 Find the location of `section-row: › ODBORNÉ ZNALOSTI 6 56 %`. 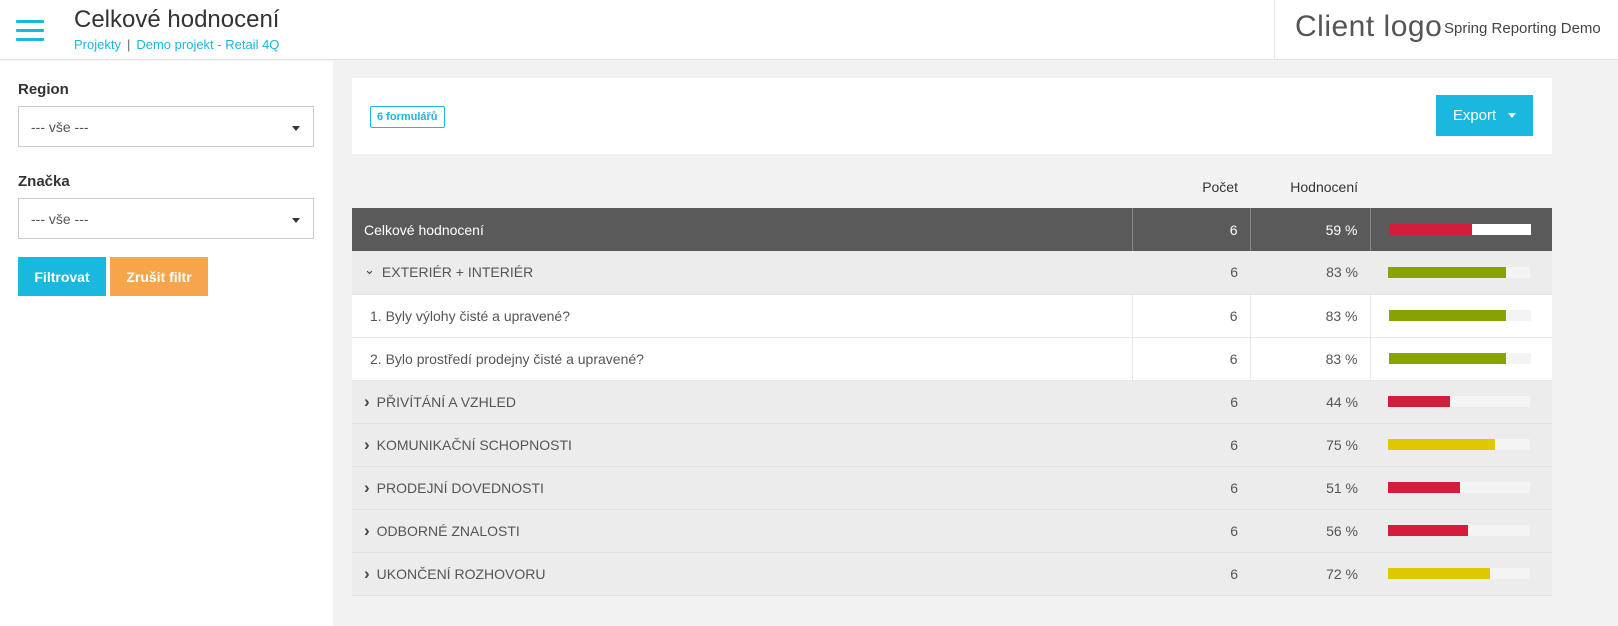

section-row: › ODBORNÉ ZNALOSTI 6 56 % is located at coordinates (952, 531).